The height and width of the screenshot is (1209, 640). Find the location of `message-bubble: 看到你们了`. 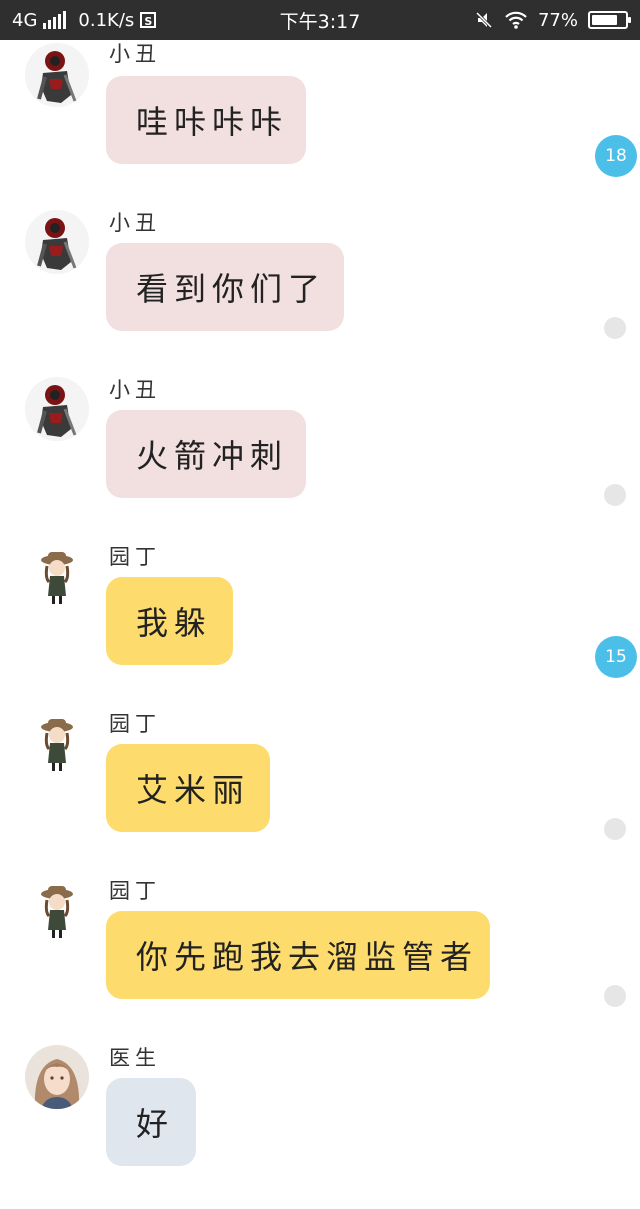

message-bubble: 看到你们了 is located at coordinates (225, 287).